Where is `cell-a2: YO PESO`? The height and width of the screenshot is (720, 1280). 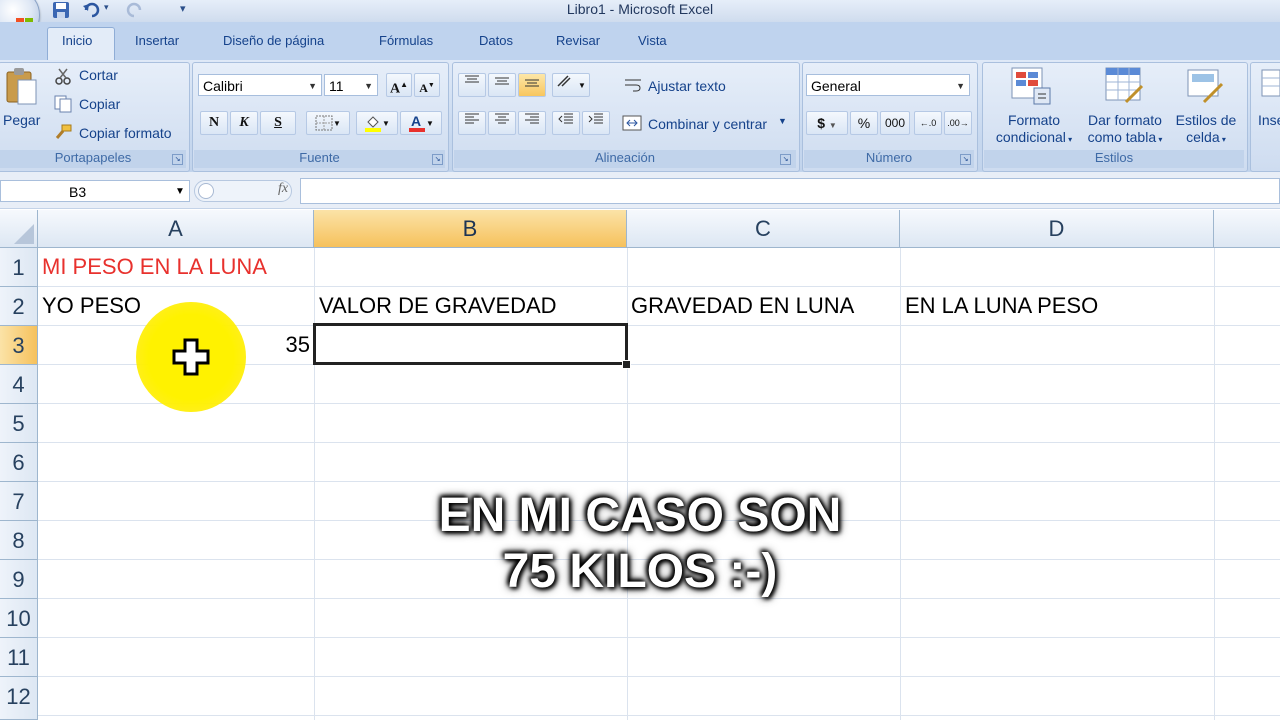
cell-a2: YO PESO is located at coordinates (91, 306).